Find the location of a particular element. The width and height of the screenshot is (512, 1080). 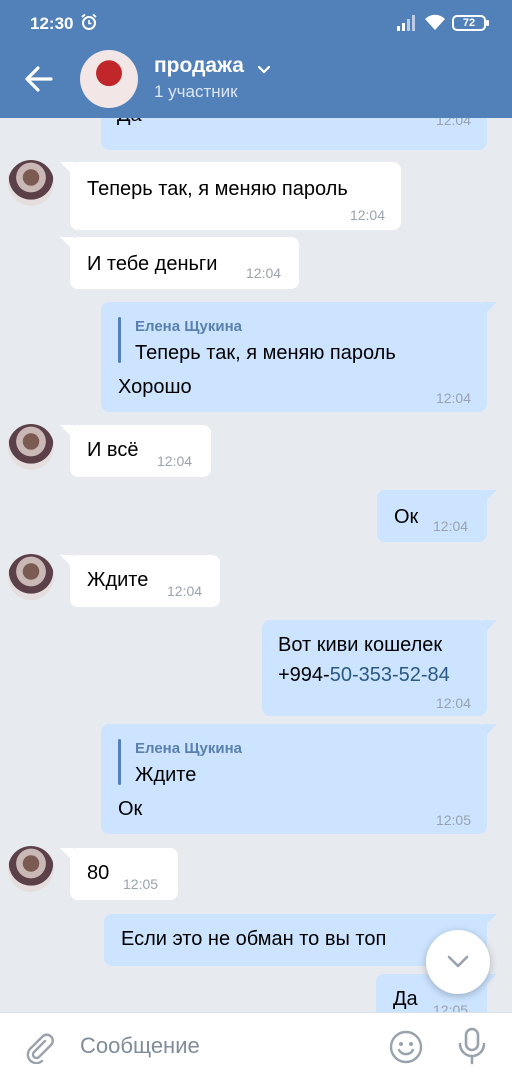

scroll-down-button is located at coordinates (458, 962).